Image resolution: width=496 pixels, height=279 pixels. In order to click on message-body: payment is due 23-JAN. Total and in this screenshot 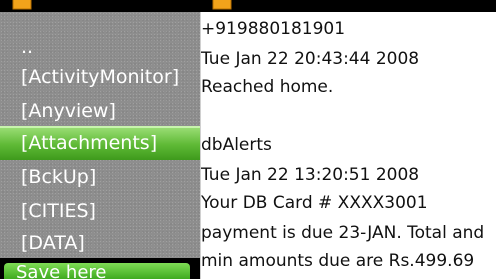, I will do `click(343, 233)`.